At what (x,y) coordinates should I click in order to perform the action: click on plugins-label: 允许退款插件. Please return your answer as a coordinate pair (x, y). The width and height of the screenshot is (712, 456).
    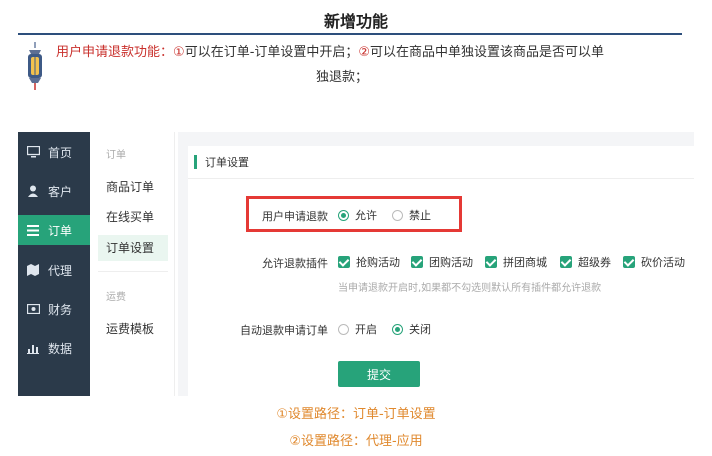
    Looking at the image, I should click on (295, 263).